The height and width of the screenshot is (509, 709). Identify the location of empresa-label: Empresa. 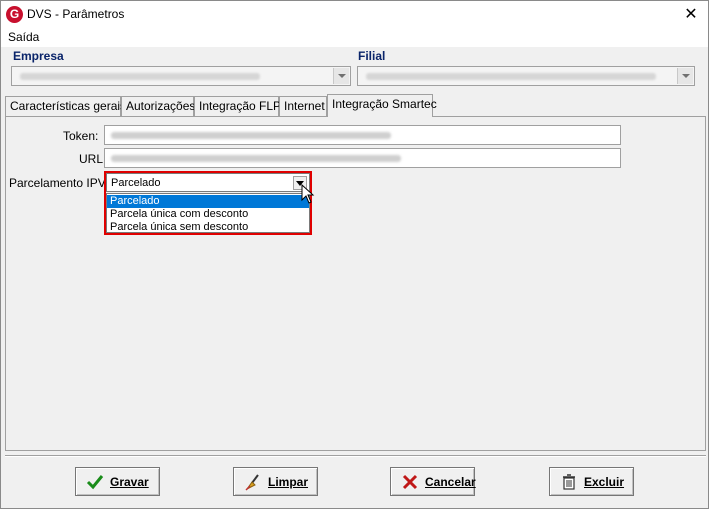
(38, 56).